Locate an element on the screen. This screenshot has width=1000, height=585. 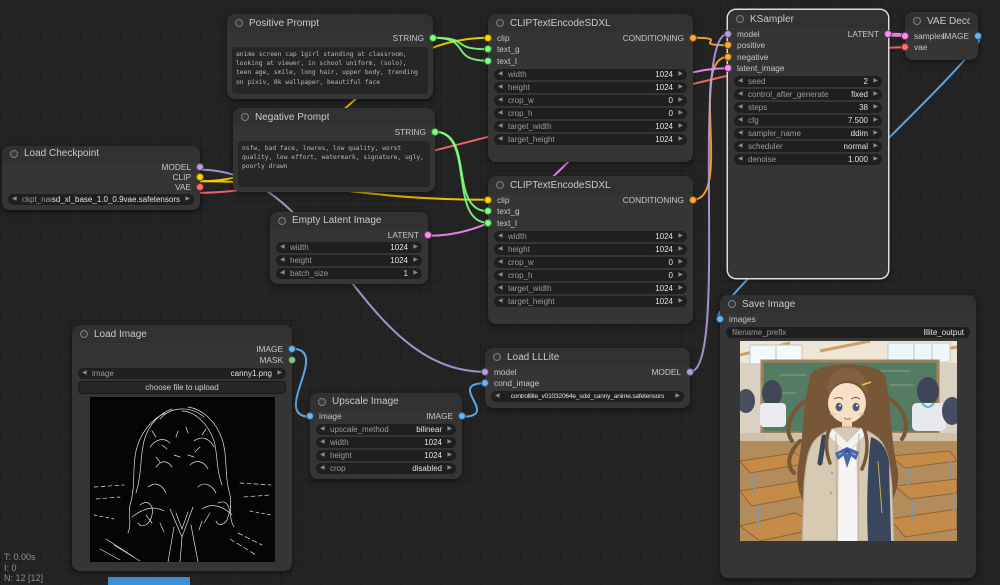
clip-port is located at coordinates (488, 199).